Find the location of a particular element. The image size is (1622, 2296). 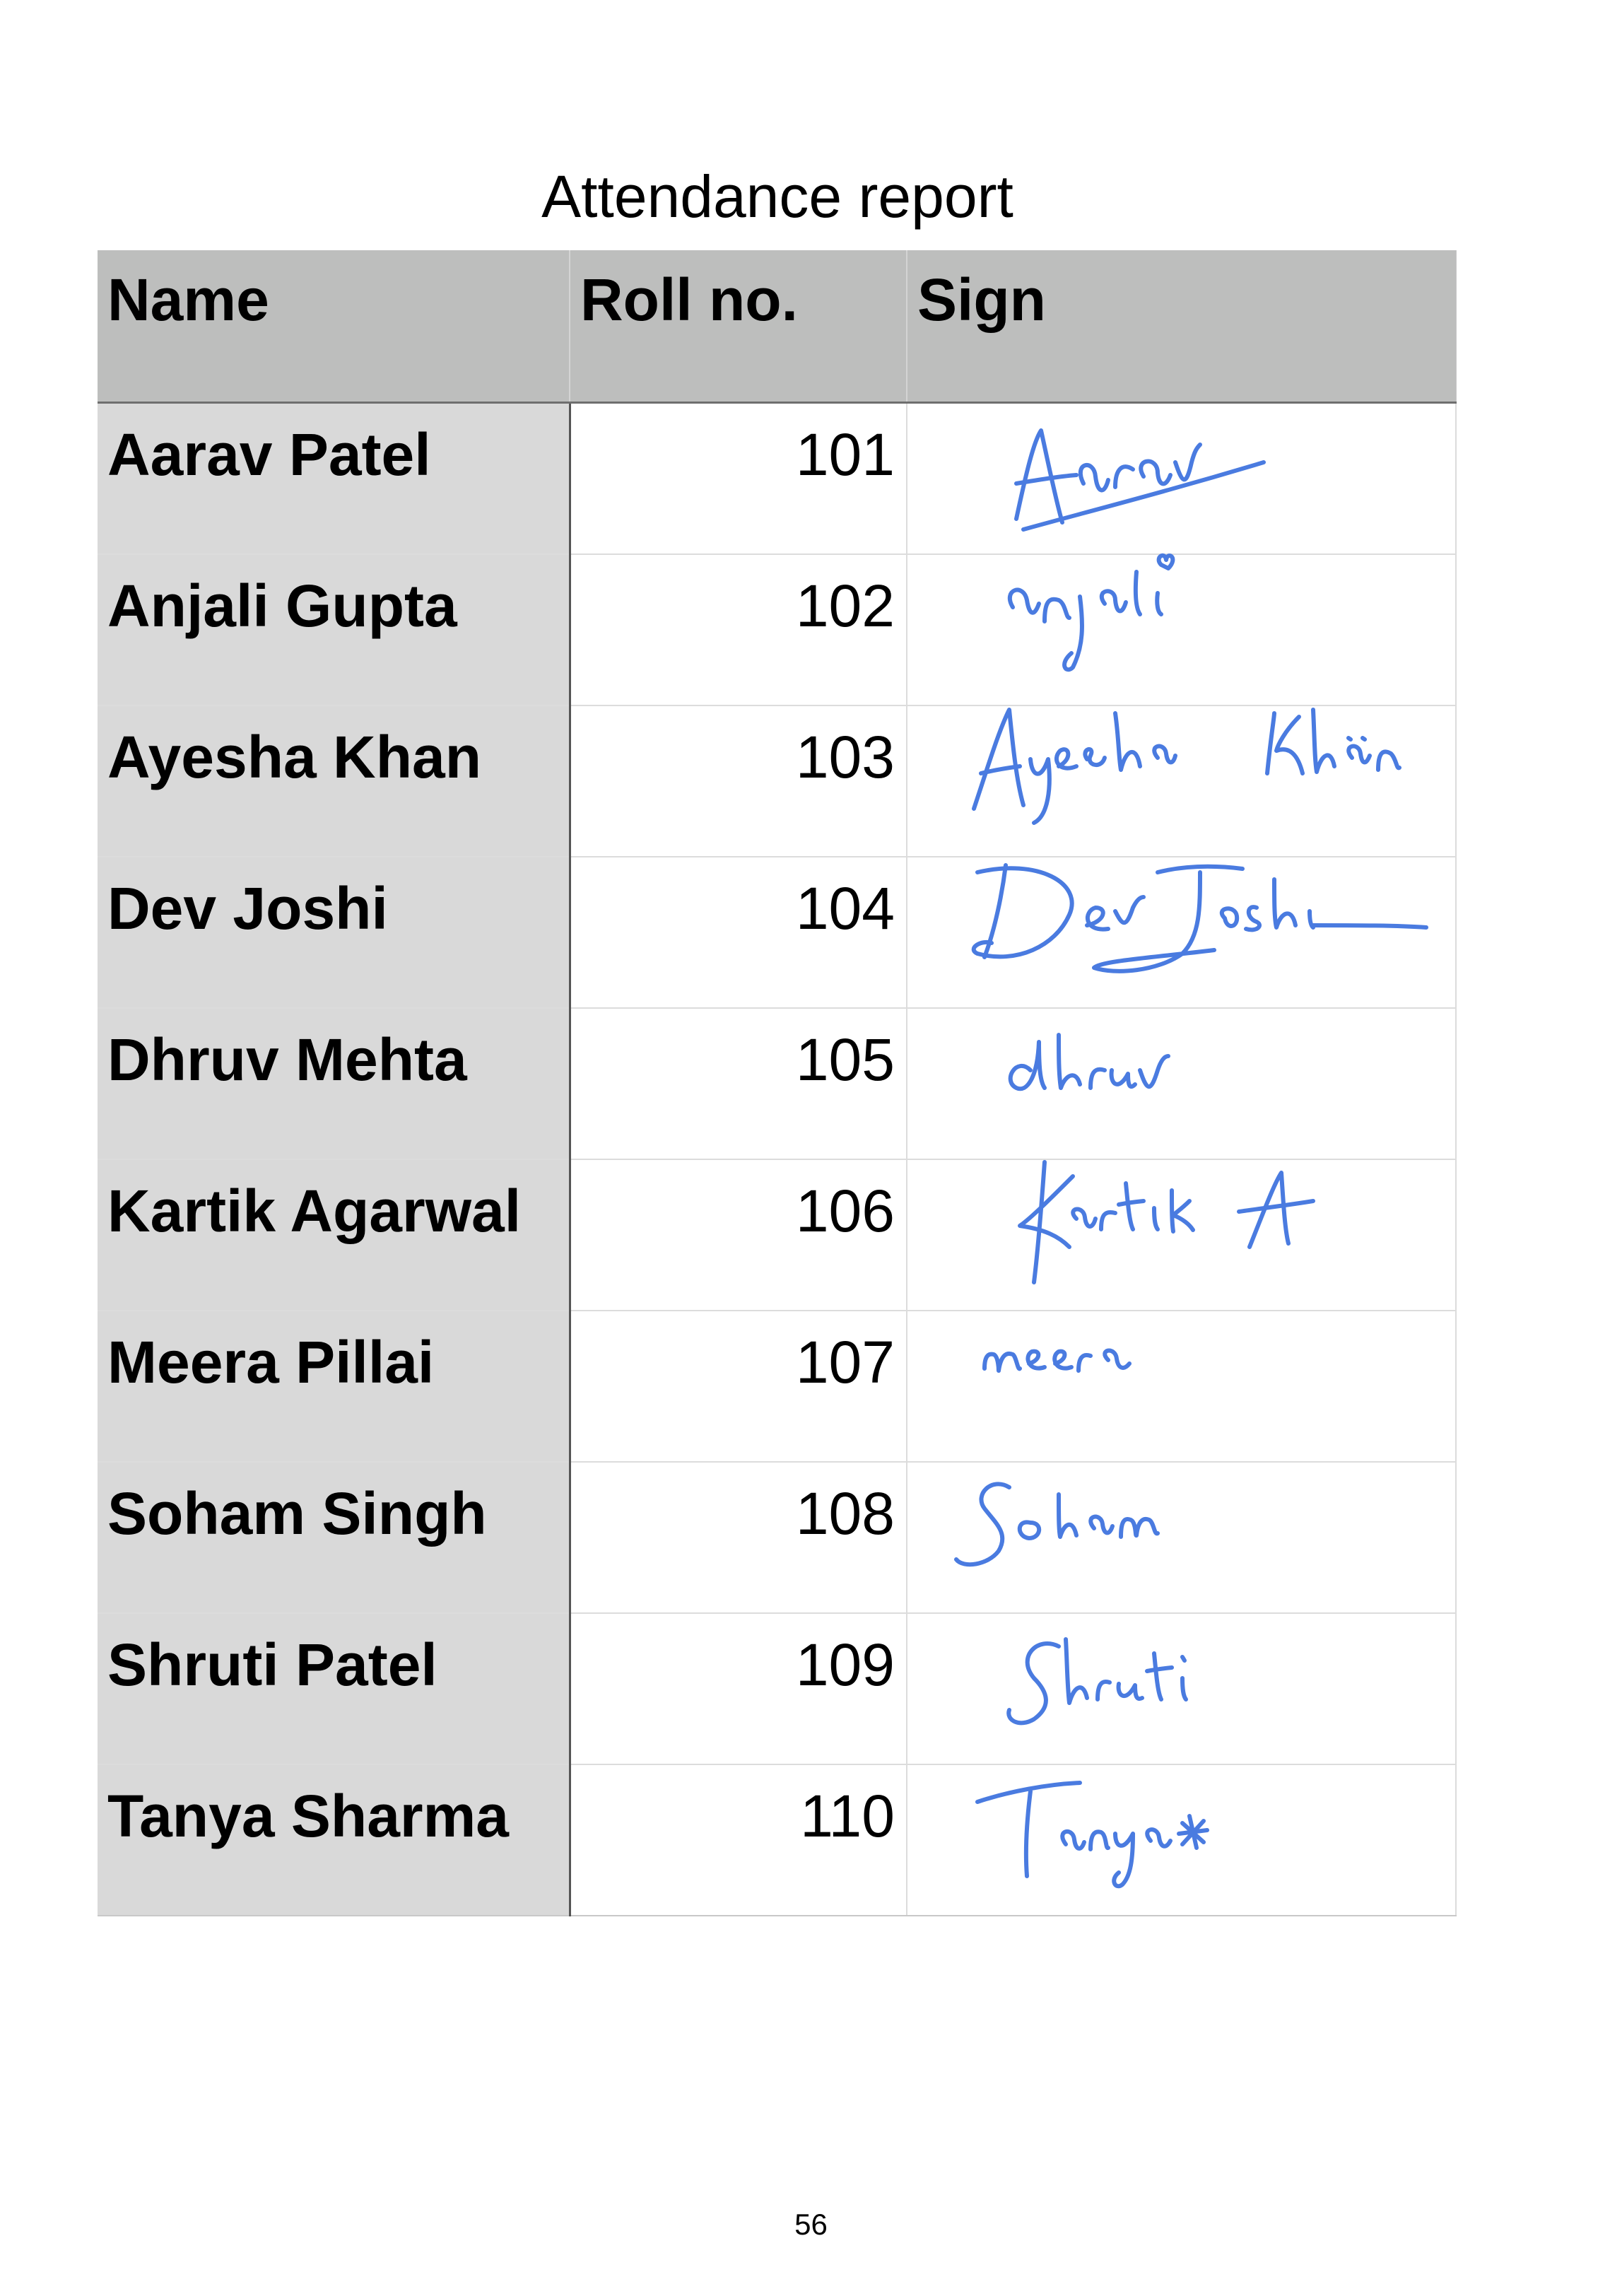

signature-anjali is located at coordinates (1091, 612).